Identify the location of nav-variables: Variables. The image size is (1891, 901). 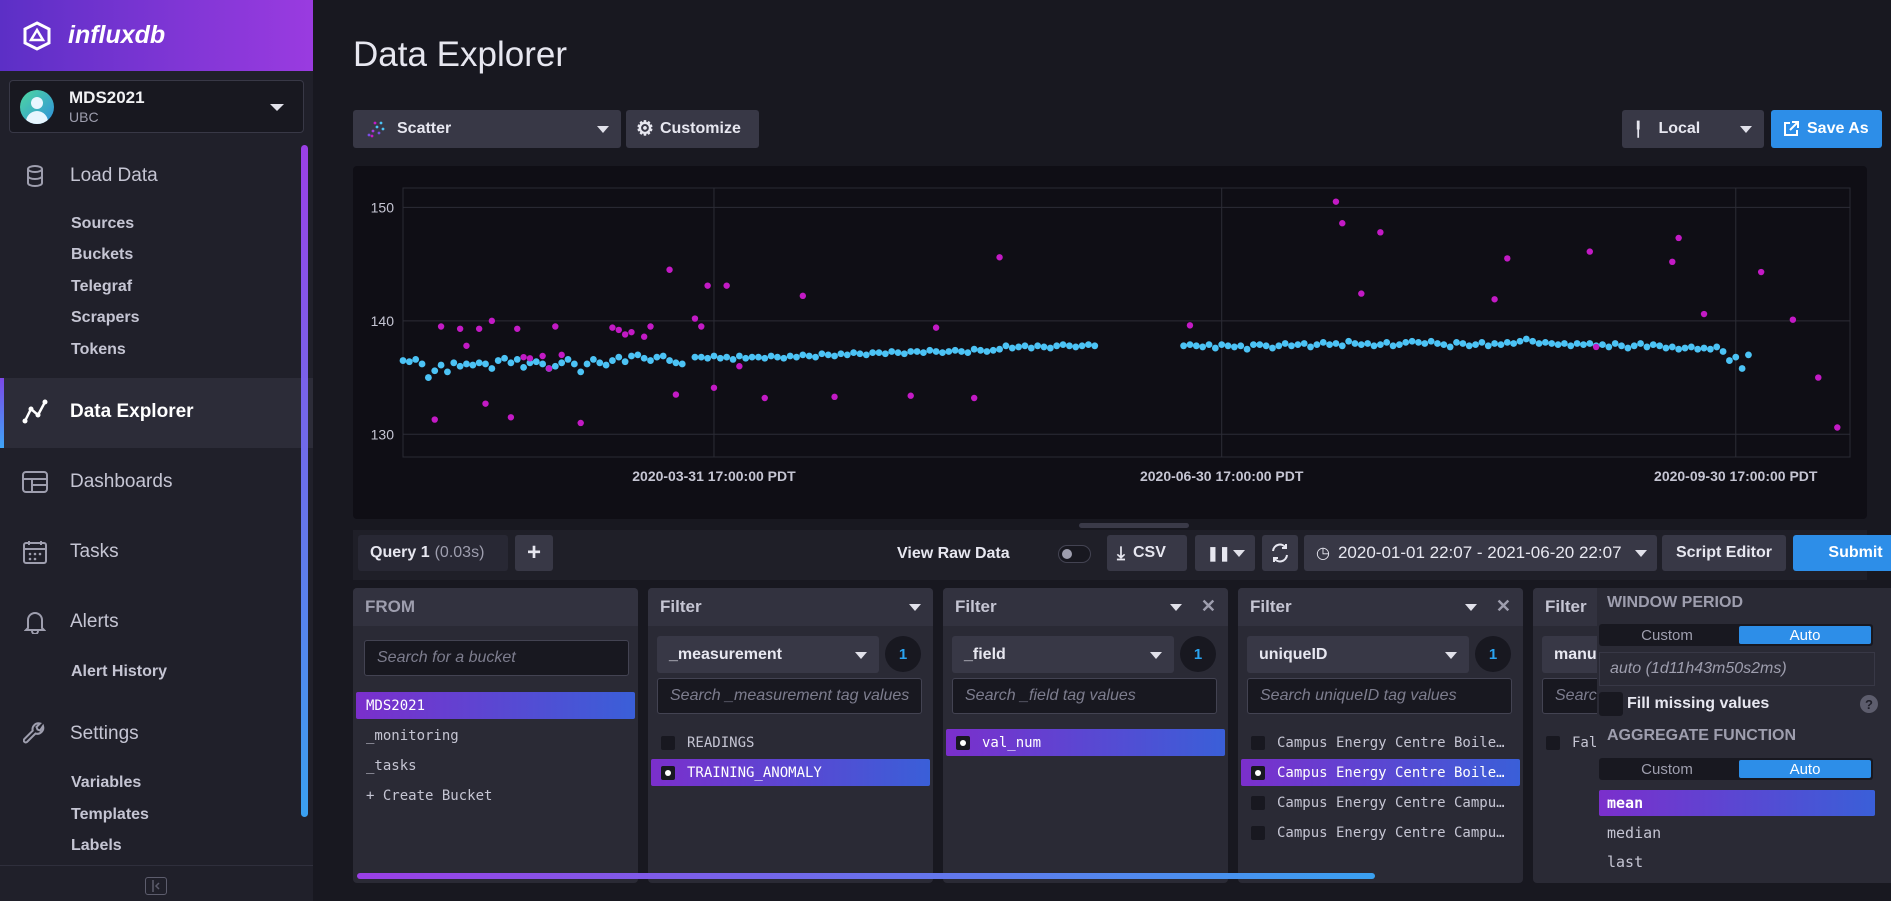
(106, 783).